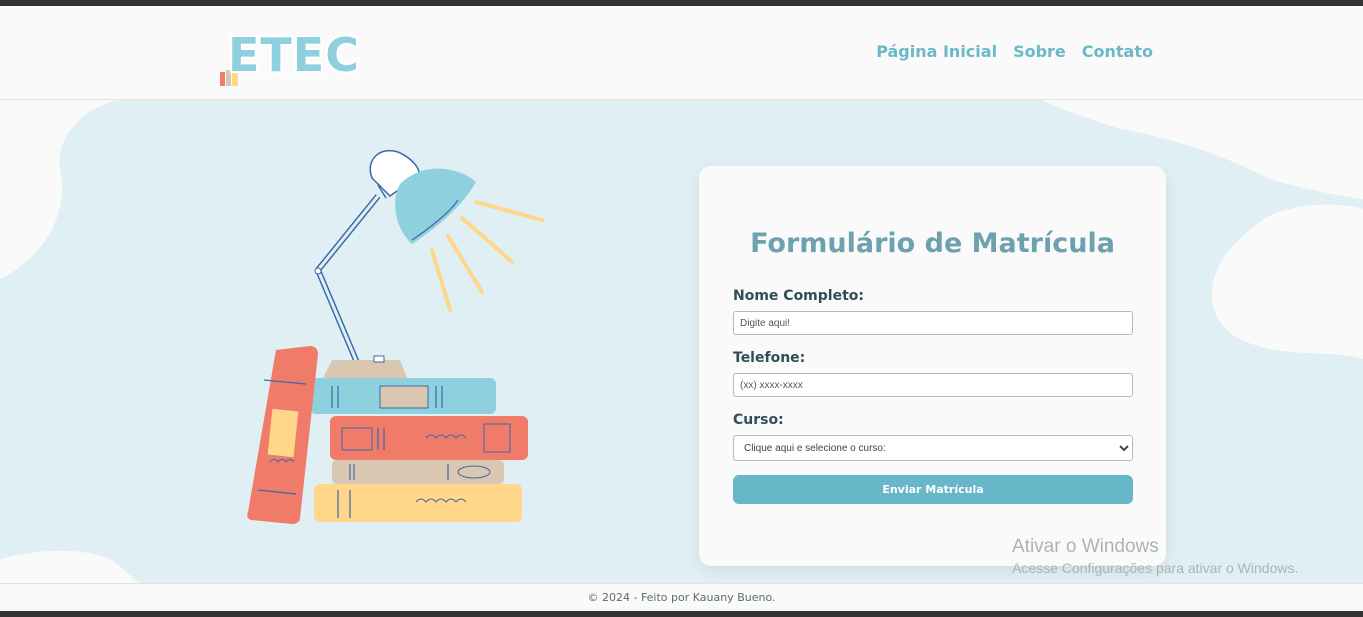 The height and width of the screenshot is (617, 1363). I want to click on nav-link-home: Página Inicial, so click(936, 51).